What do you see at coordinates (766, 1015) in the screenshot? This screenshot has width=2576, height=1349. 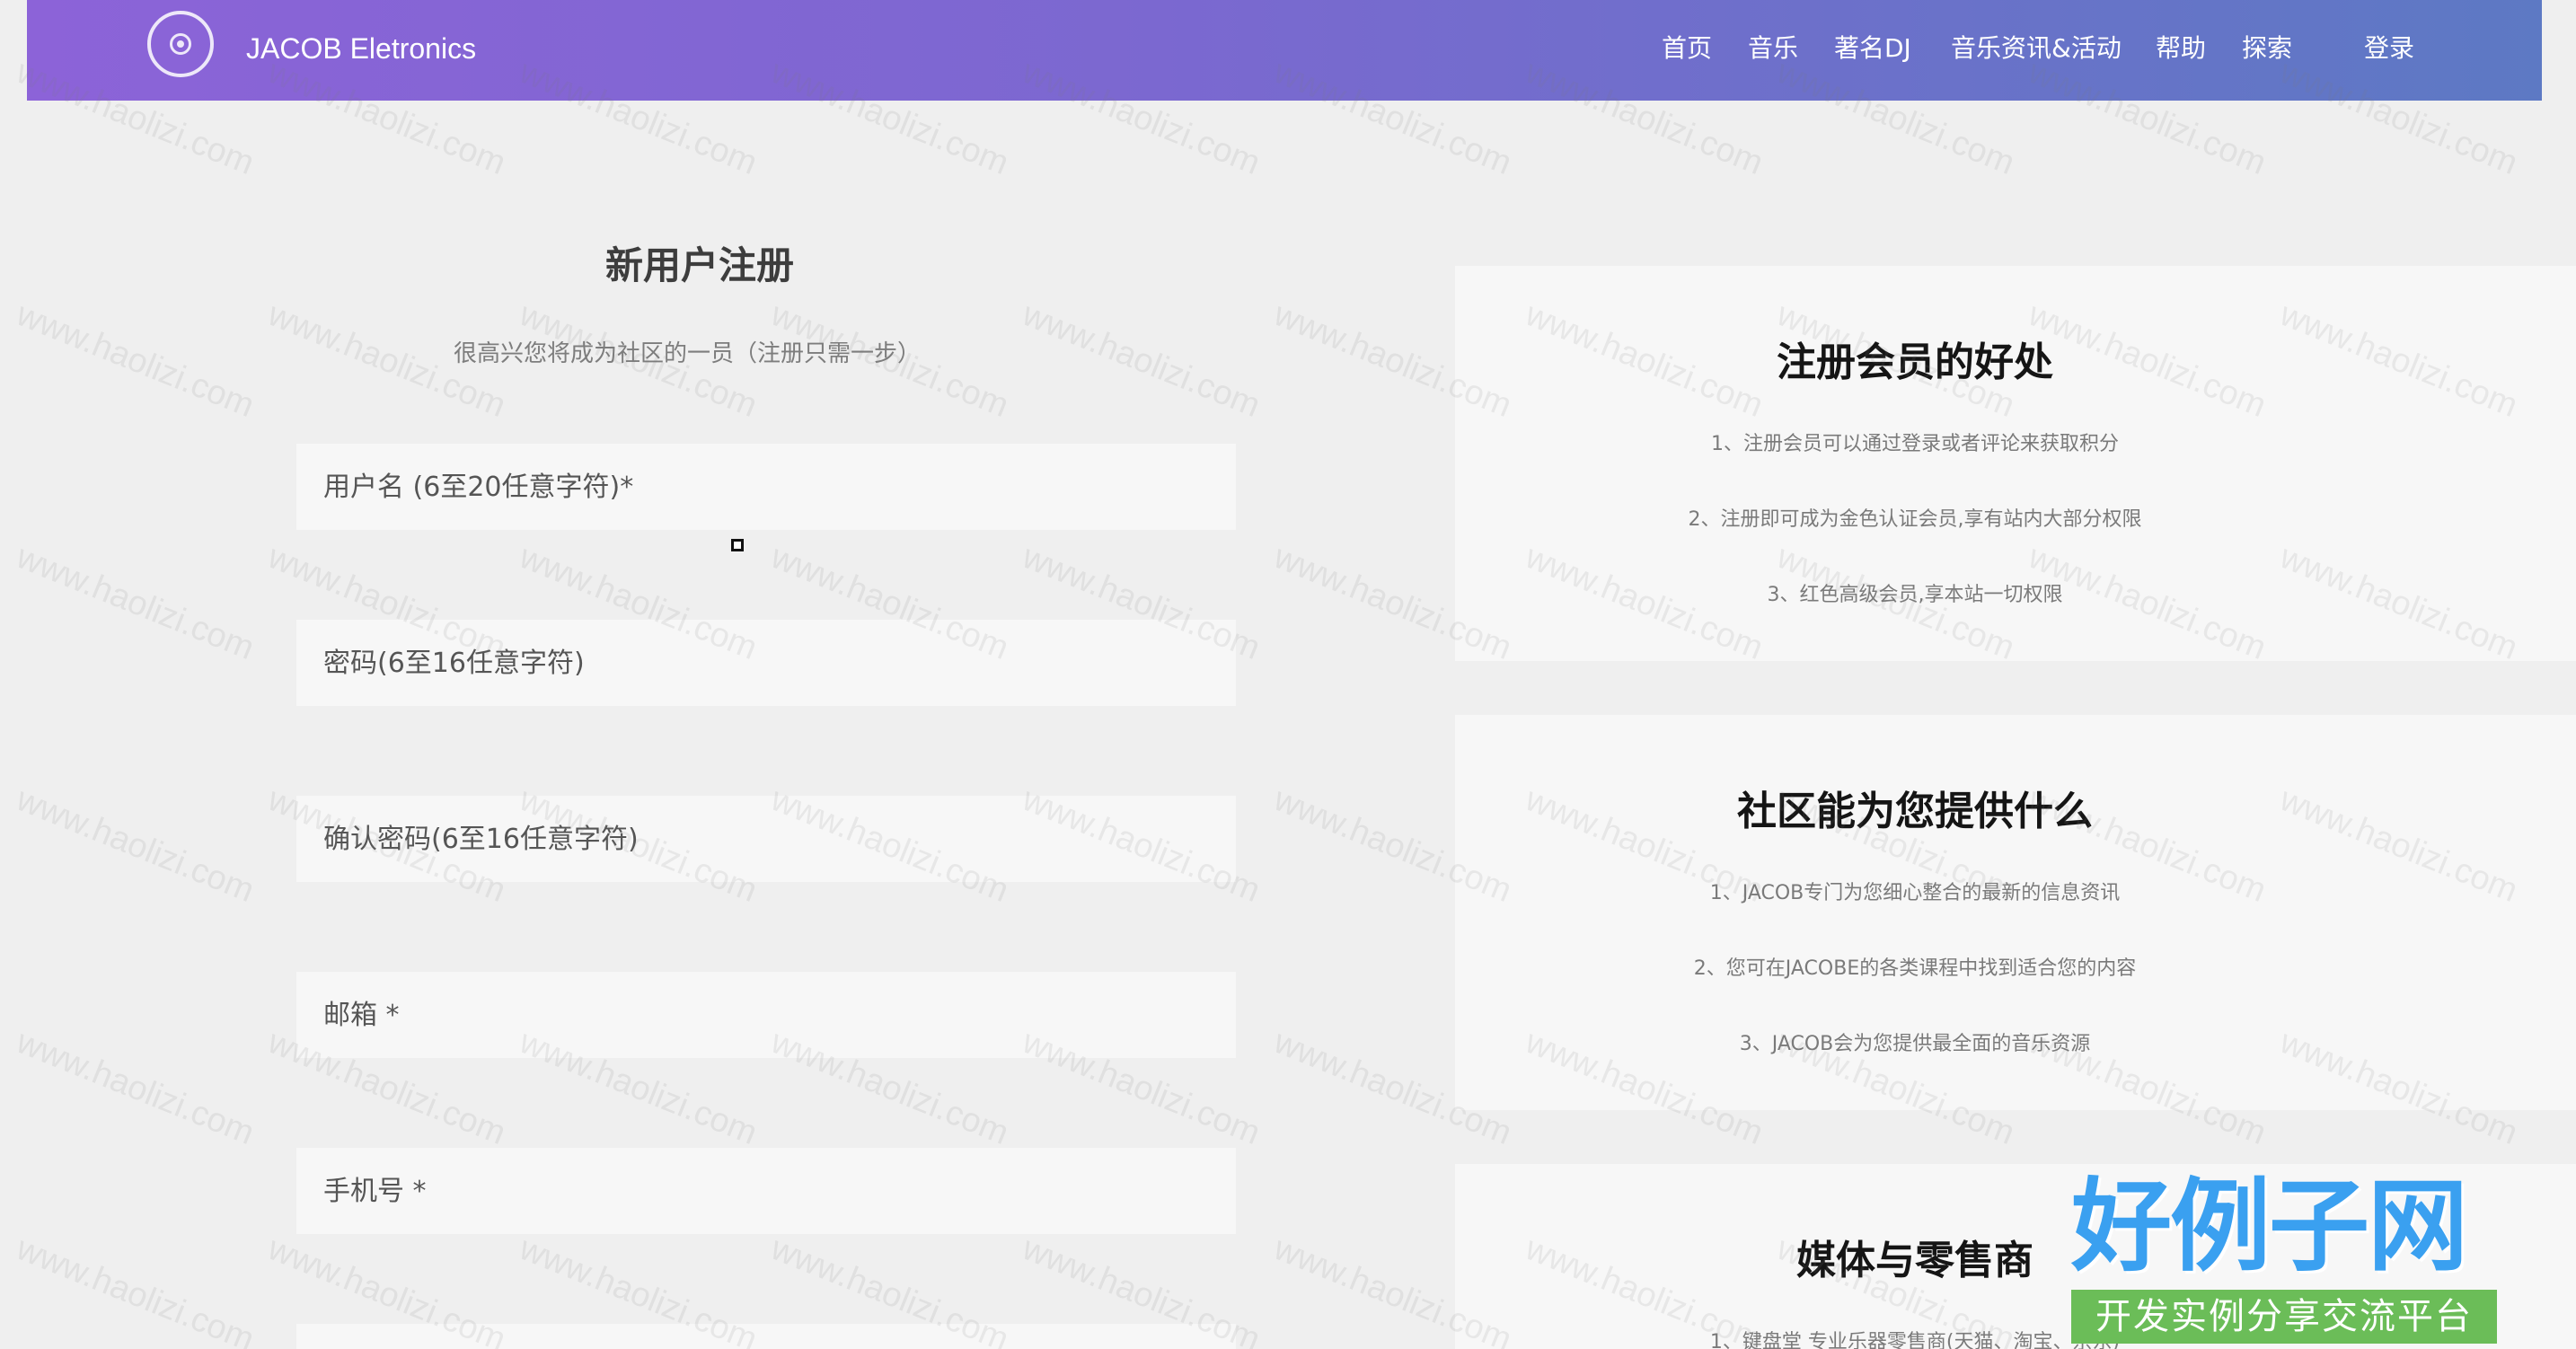 I see `email-input` at bounding box center [766, 1015].